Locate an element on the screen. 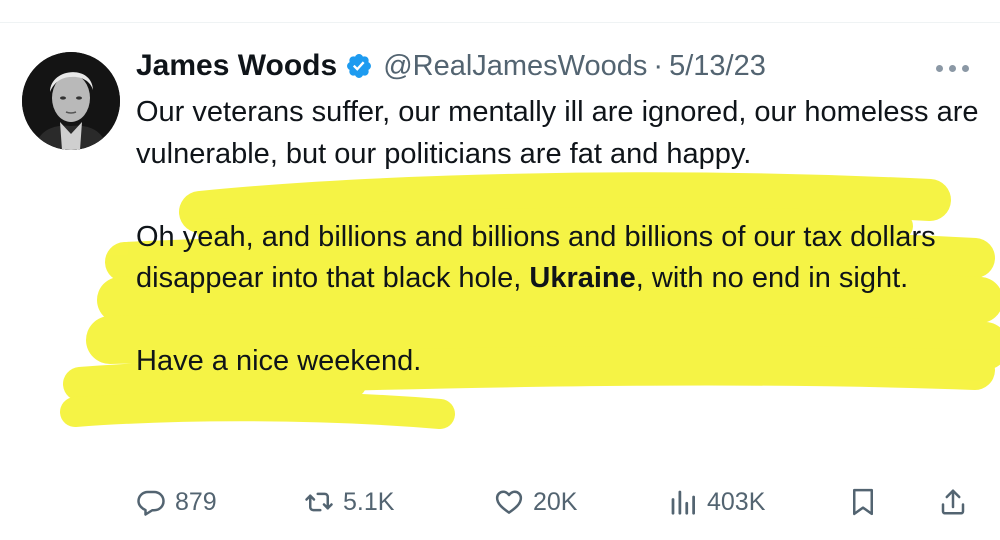  author-display-name: James Woods is located at coordinates (236, 66).